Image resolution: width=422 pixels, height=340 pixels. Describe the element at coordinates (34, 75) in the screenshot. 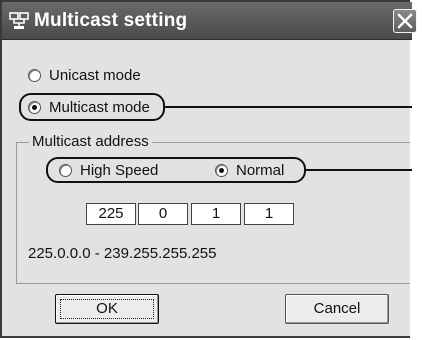

I see `unicast-radio` at that location.